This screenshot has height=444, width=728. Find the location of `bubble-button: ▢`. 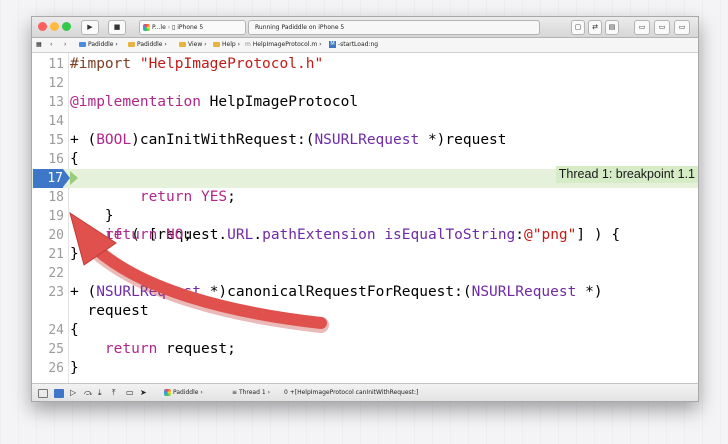

bubble-button: ▢ is located at coordinates (578, 27).